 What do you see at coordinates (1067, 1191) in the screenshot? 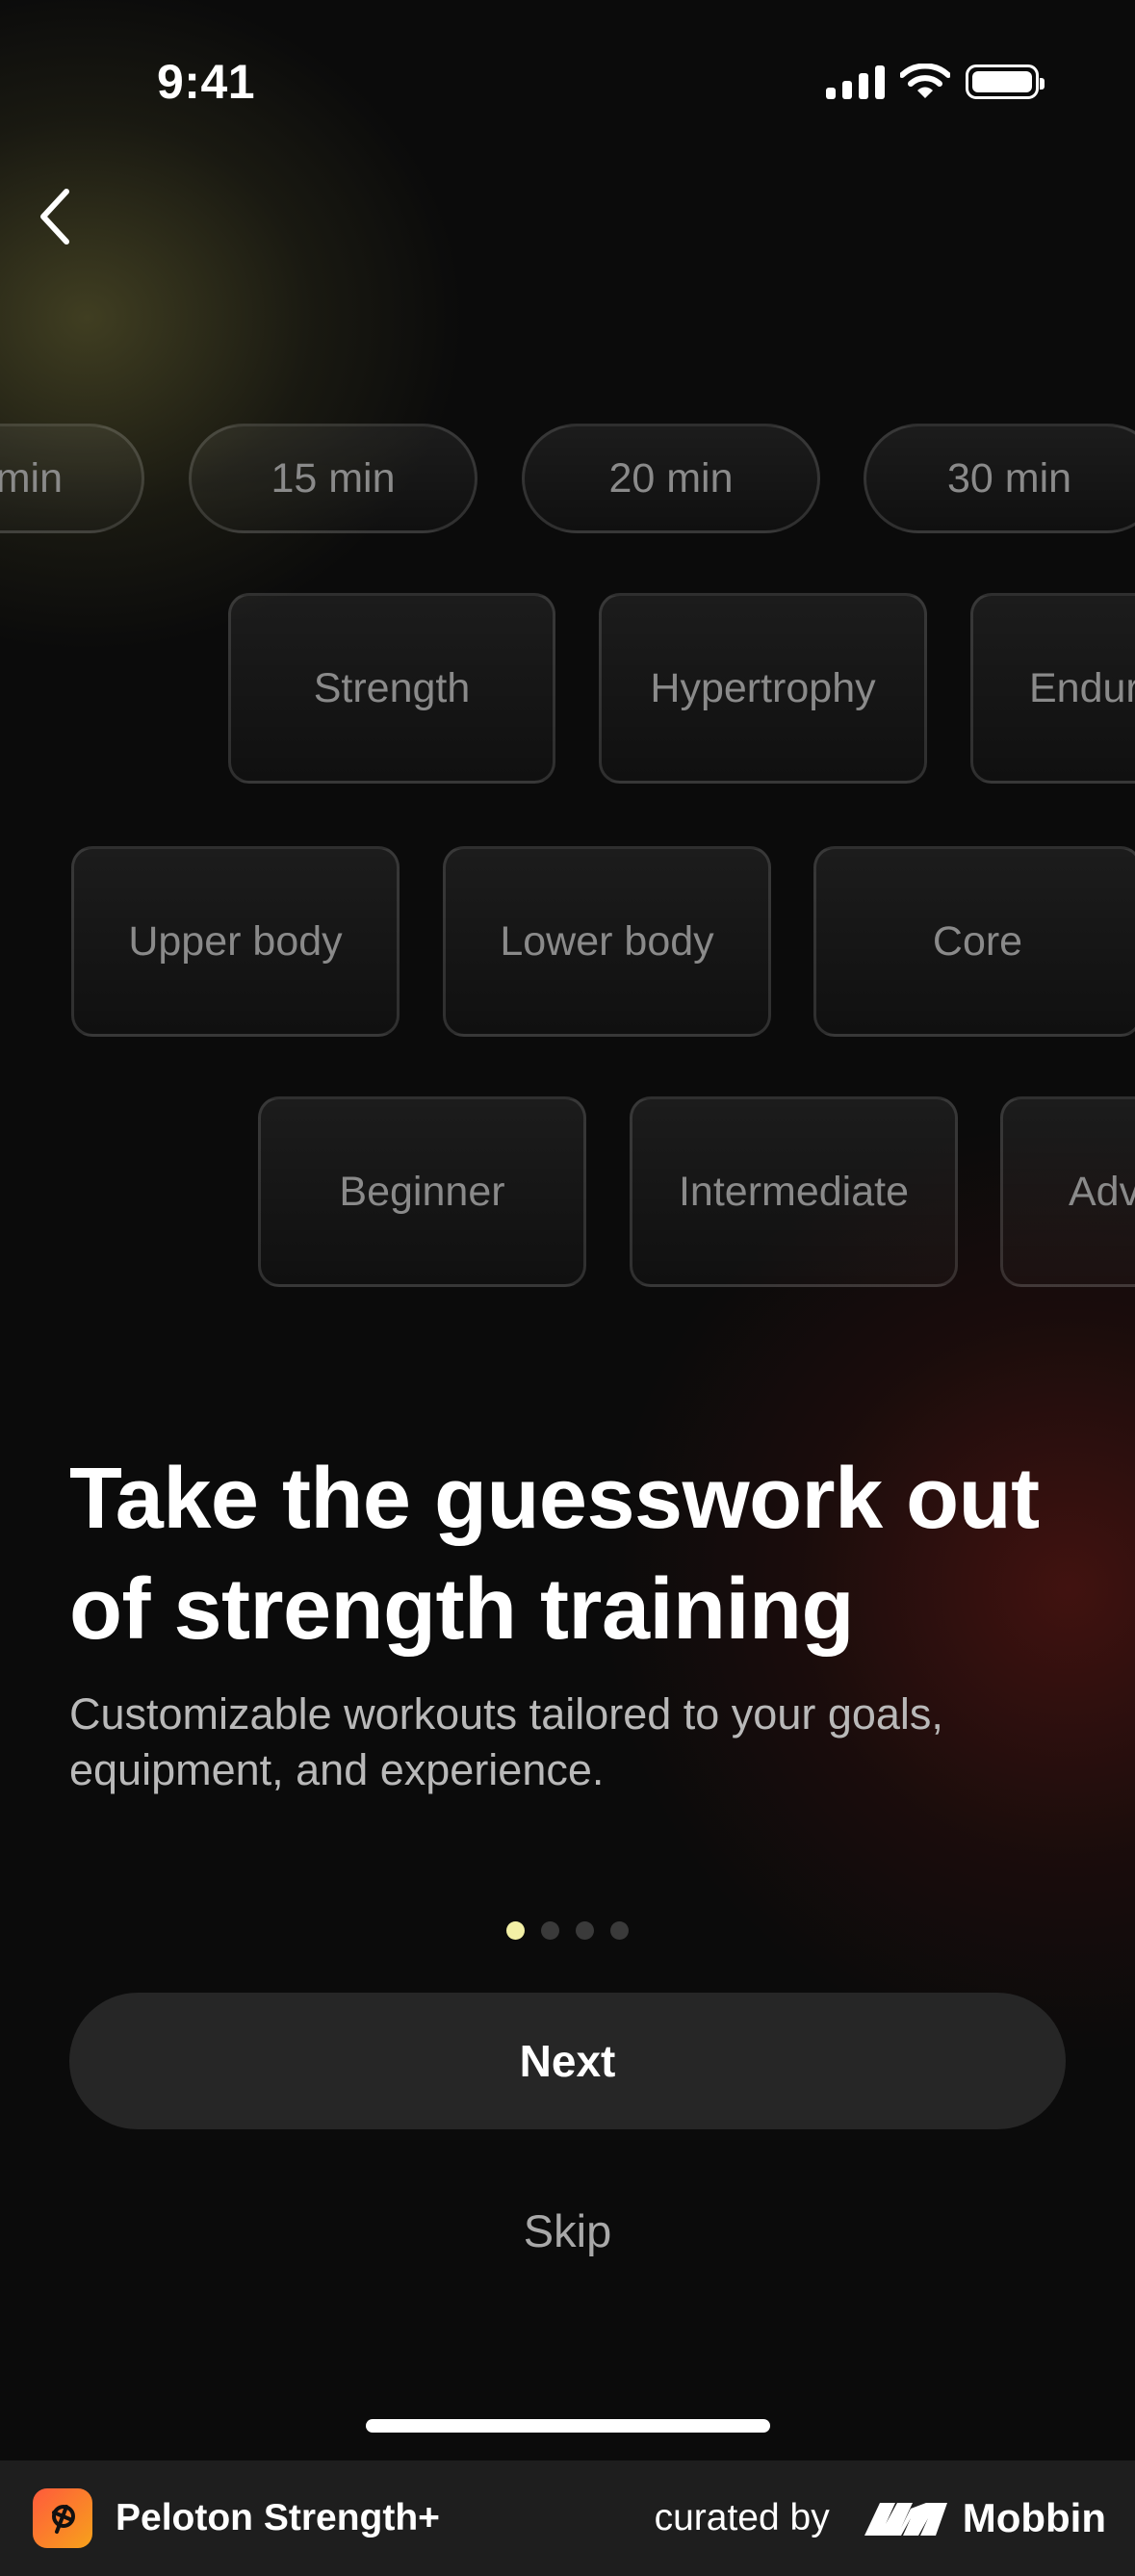
I see `chip-level: Adv` at bounding box center [1067, 1191].